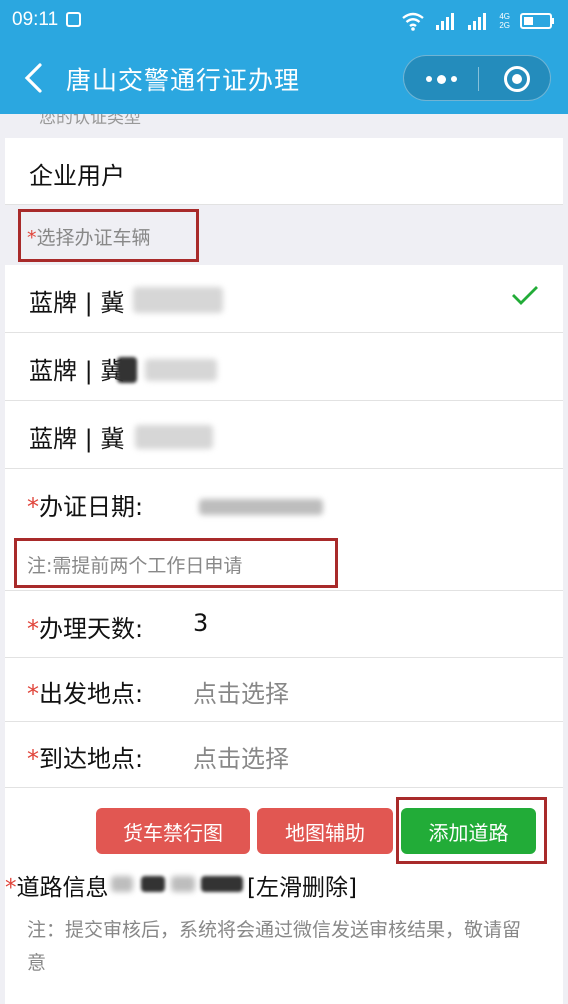 The width and height of the screenshot is (568, 1004). What do you see at coordinates (517, 79) in the screenshot?
I see `target-close-icon` at bounding box center [517, 79].